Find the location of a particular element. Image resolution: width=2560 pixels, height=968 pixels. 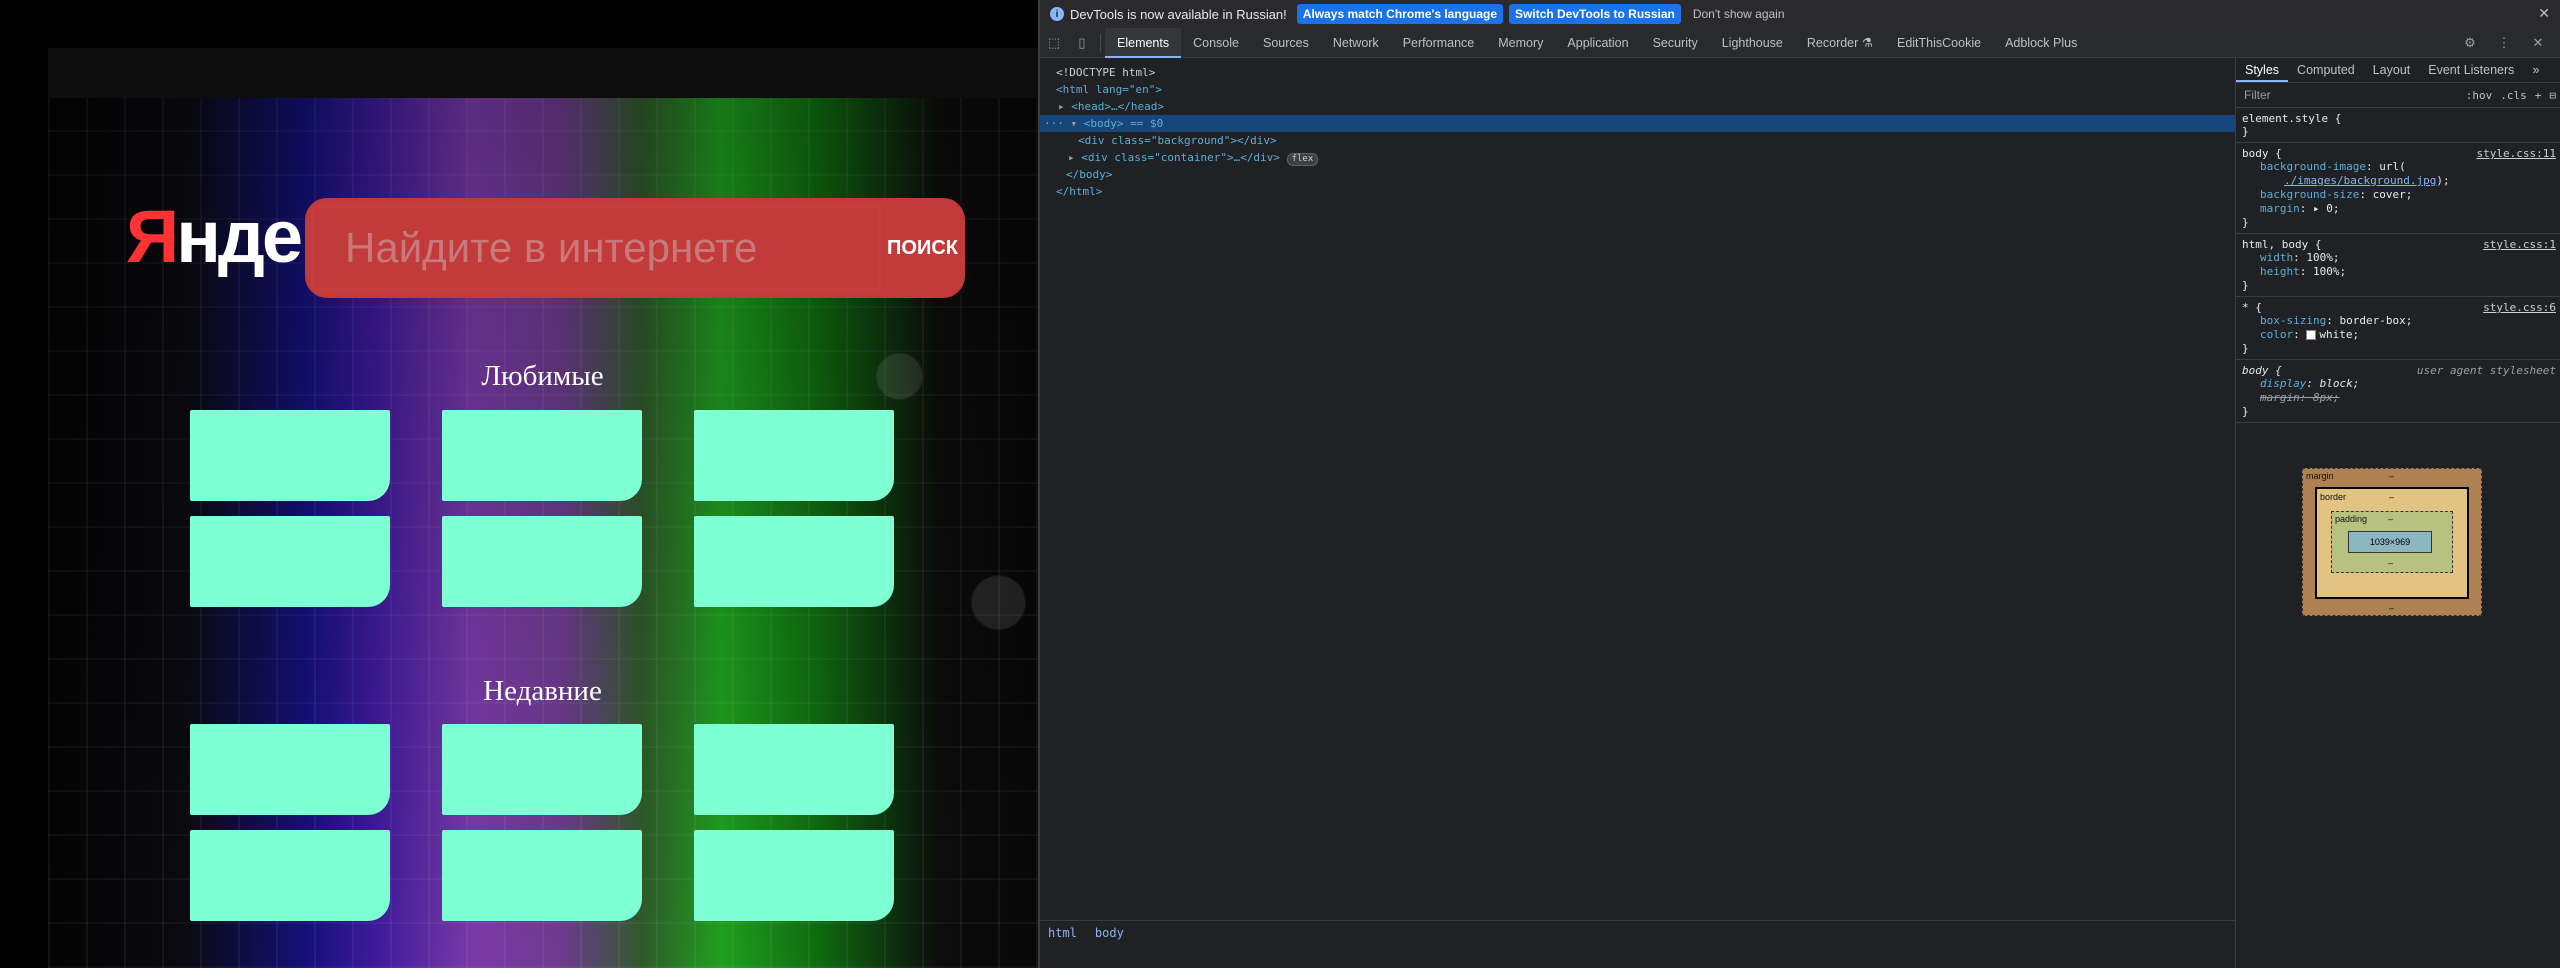

prop-name: display is located at coordinates (2283, 383).